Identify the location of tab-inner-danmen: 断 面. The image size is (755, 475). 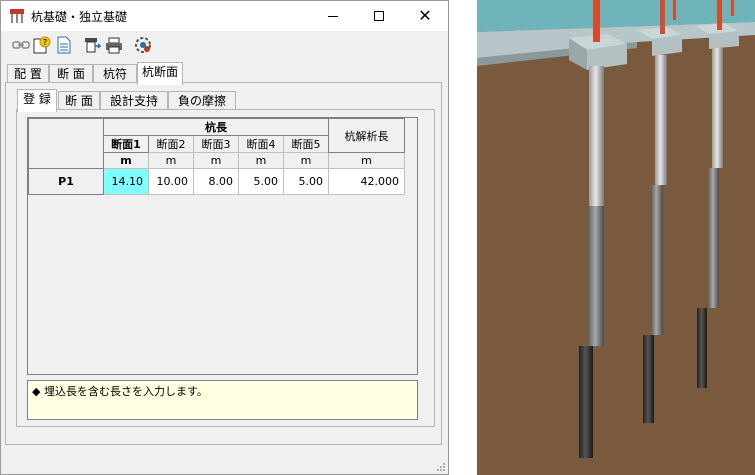
(79, 101).